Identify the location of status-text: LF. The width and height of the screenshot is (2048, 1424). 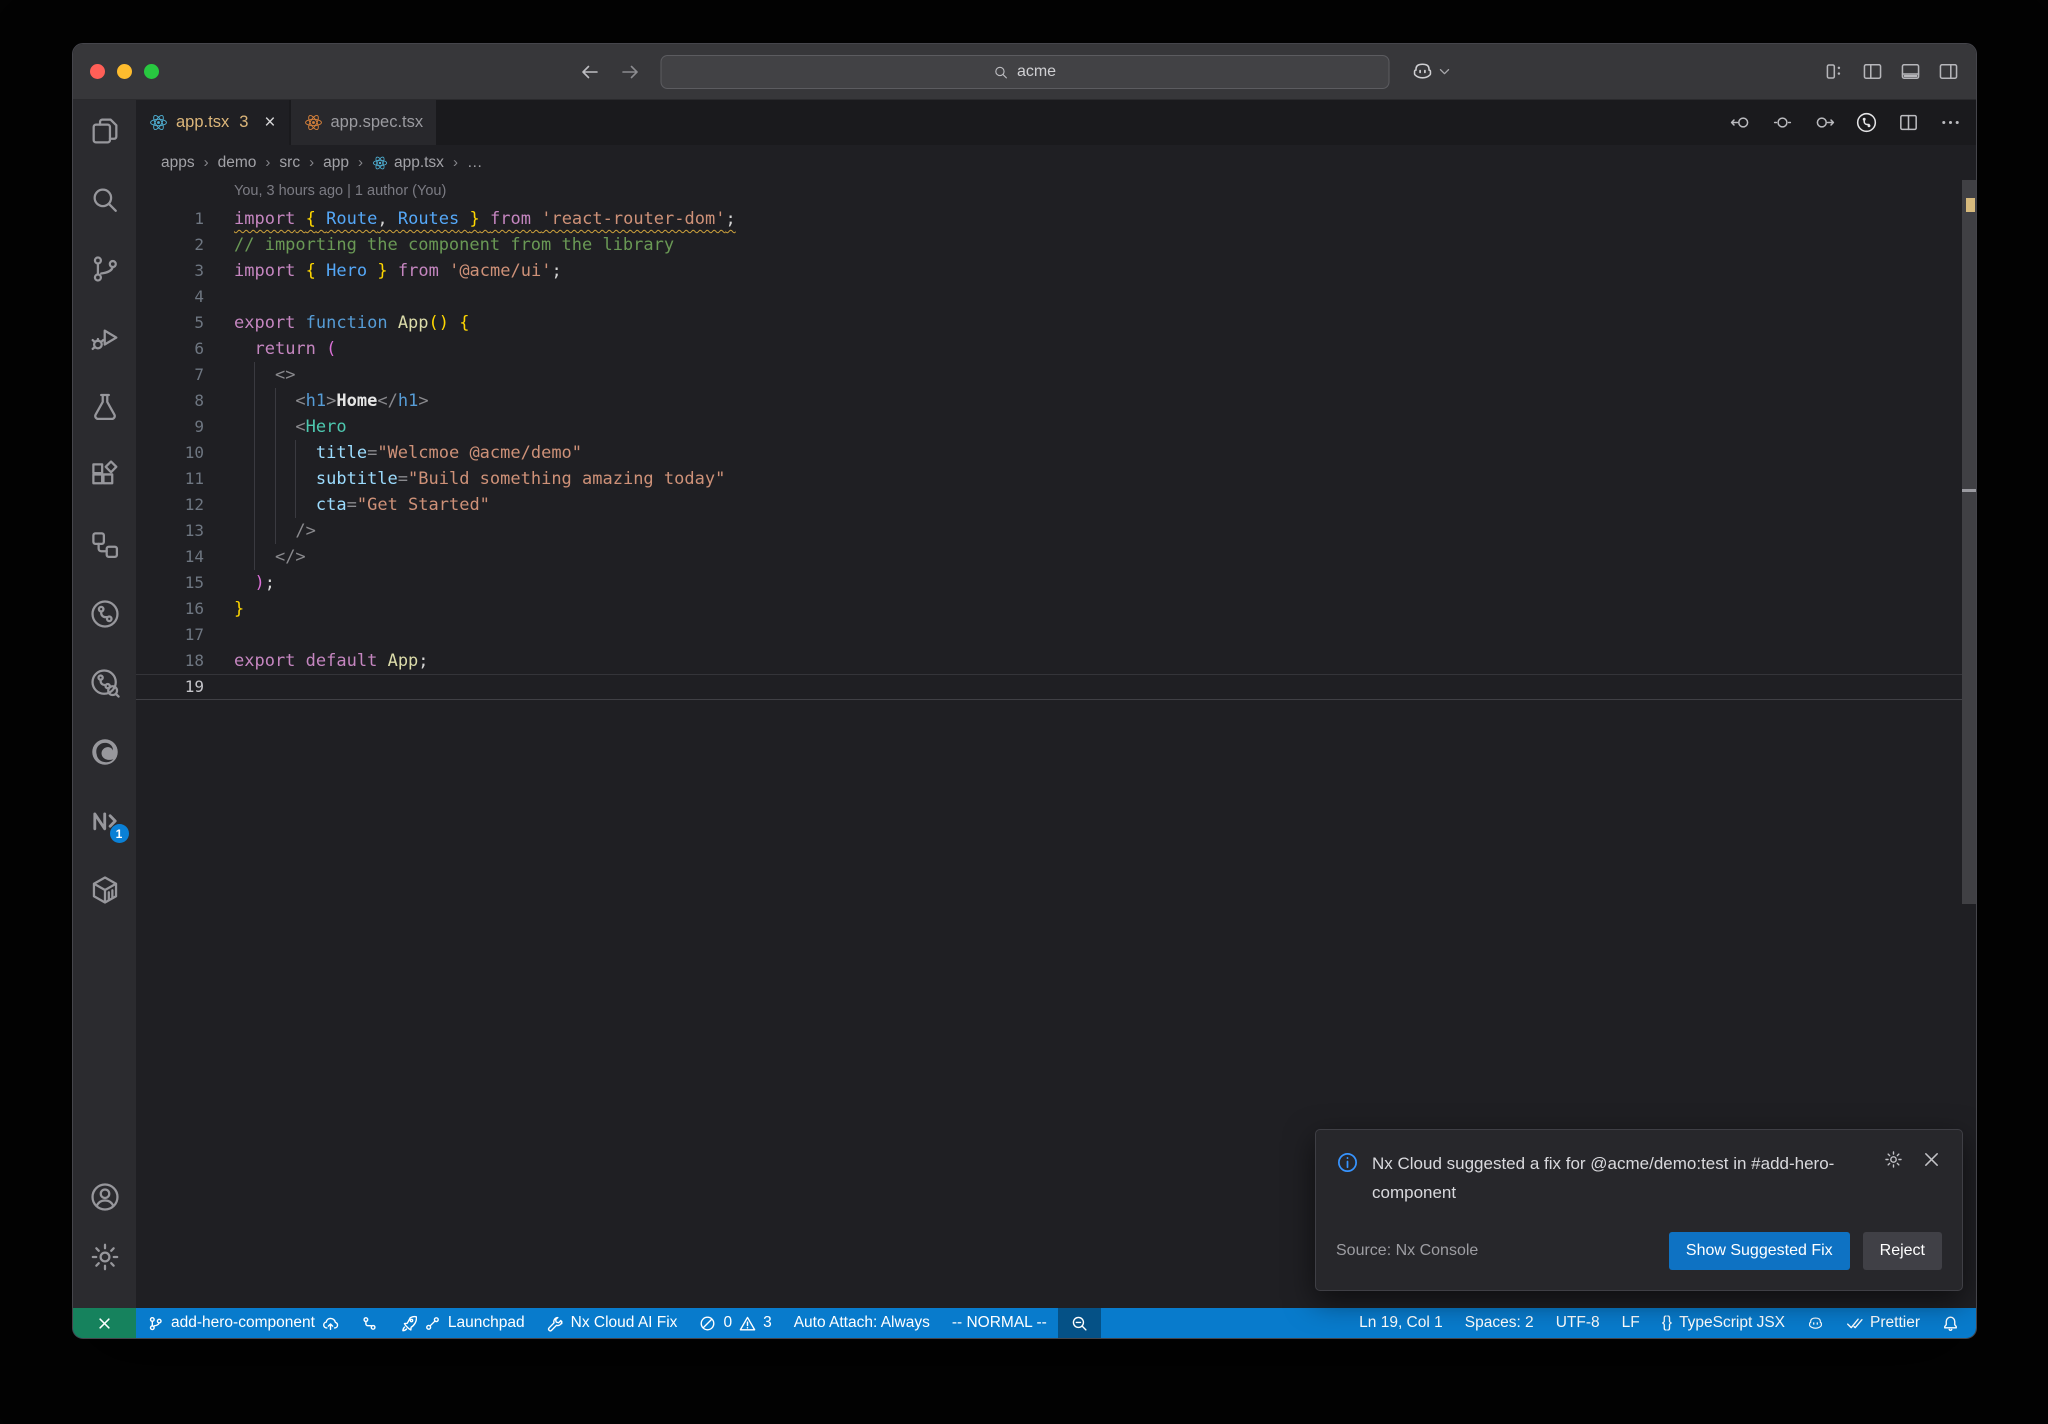
(1630, 1322).